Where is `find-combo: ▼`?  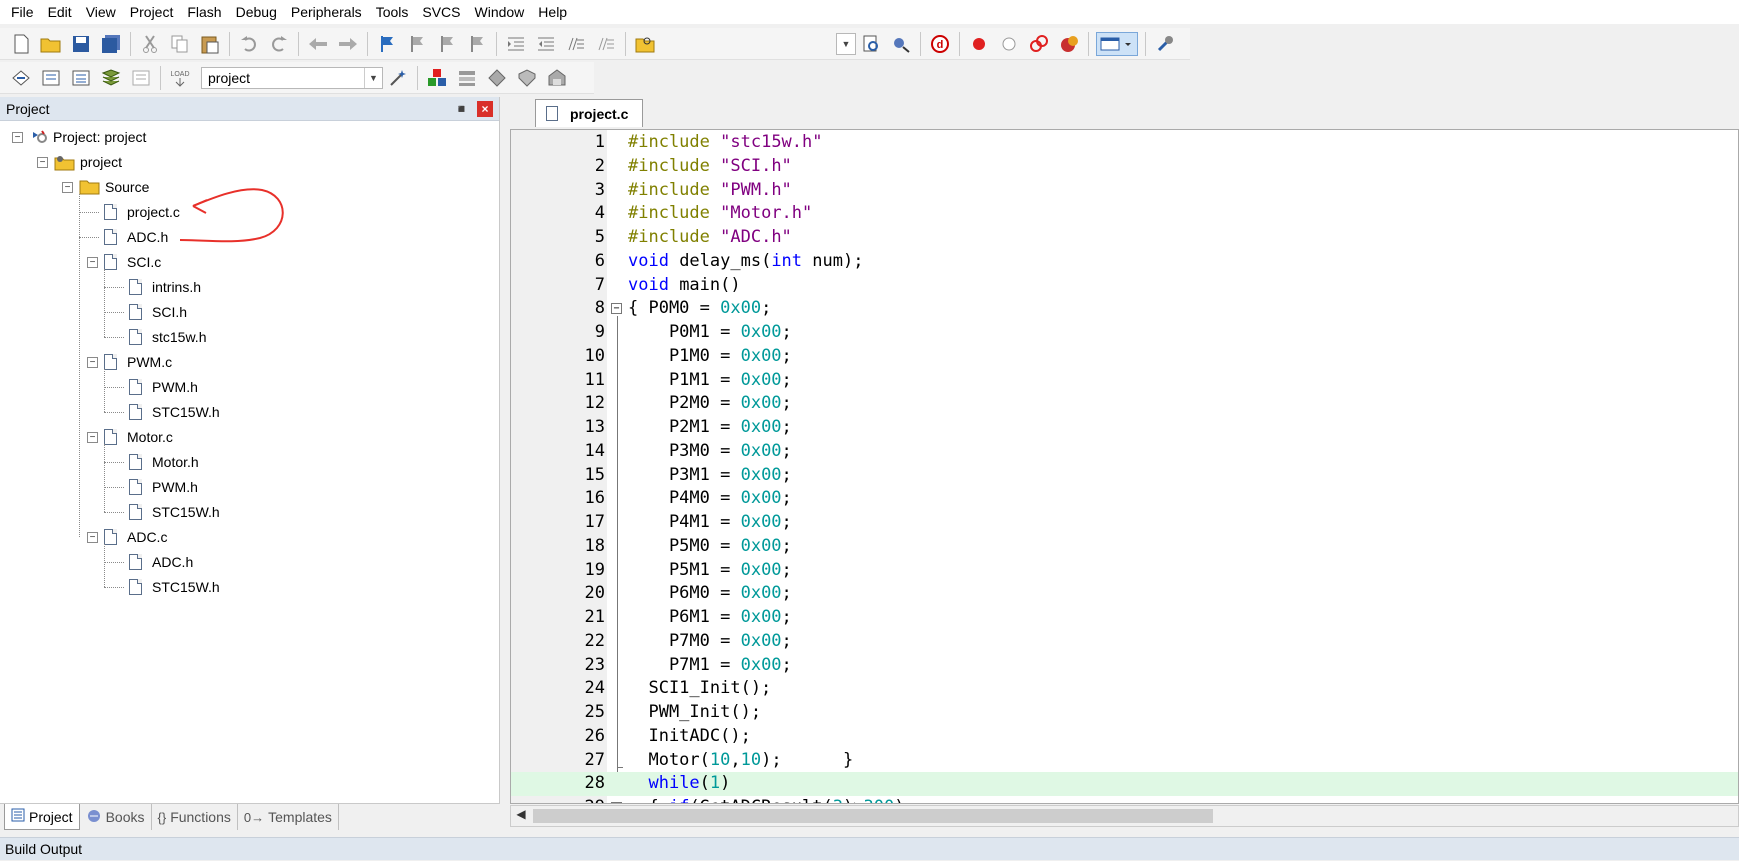
find-combo: ▼ is located at coordinates (846, 44).